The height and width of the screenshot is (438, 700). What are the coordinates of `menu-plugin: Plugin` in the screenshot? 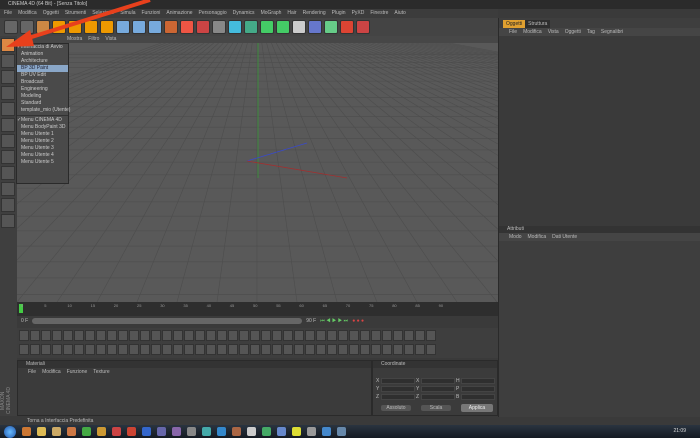 It's located at (339, 13).